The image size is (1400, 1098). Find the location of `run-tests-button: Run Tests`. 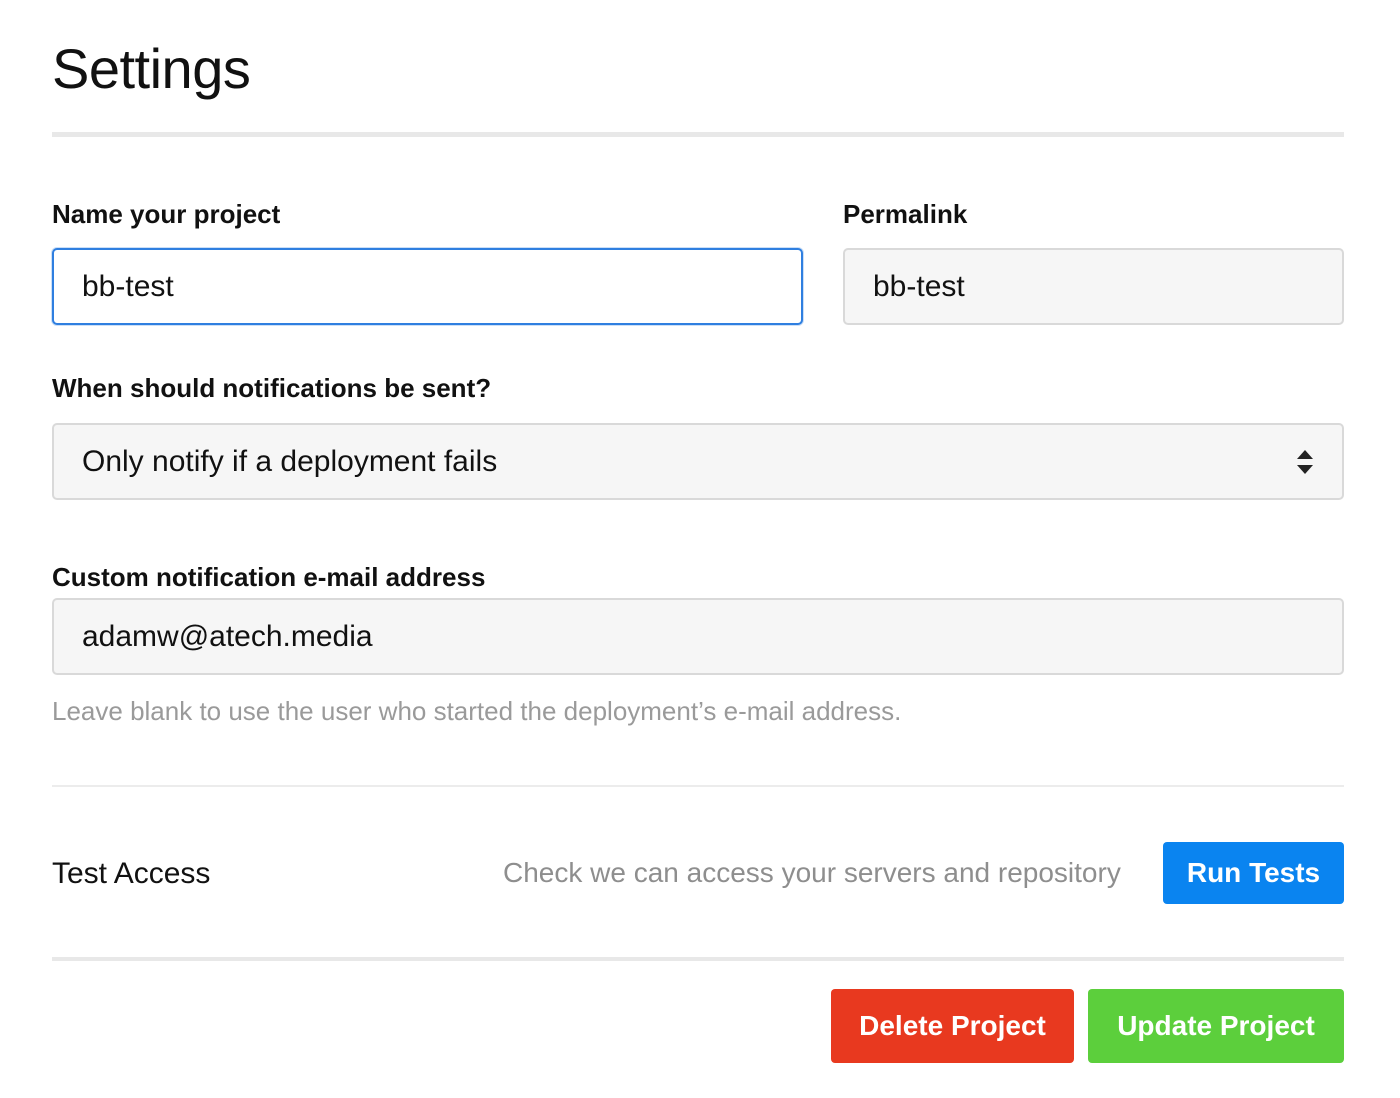

run-tests-button: Run Tests is located at coordinates (1253, 873).